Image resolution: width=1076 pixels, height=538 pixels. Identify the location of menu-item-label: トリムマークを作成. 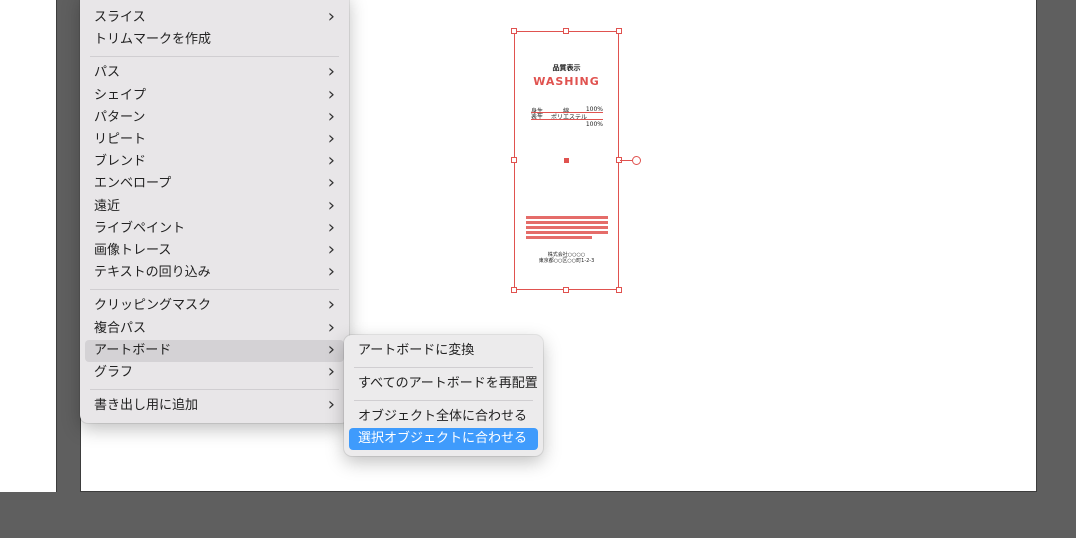
(153, 40).